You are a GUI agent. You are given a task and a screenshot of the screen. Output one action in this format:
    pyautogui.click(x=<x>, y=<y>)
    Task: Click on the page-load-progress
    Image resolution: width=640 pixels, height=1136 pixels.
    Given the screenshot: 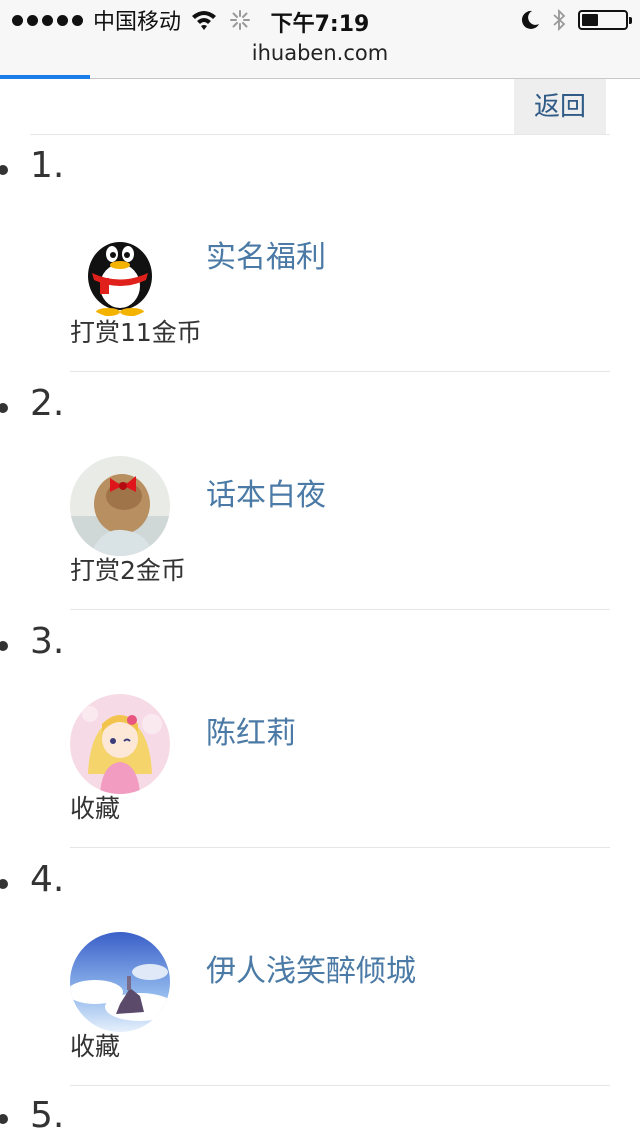 What is the action you would take?
    pyautogui.click(x=45, y=77)
    